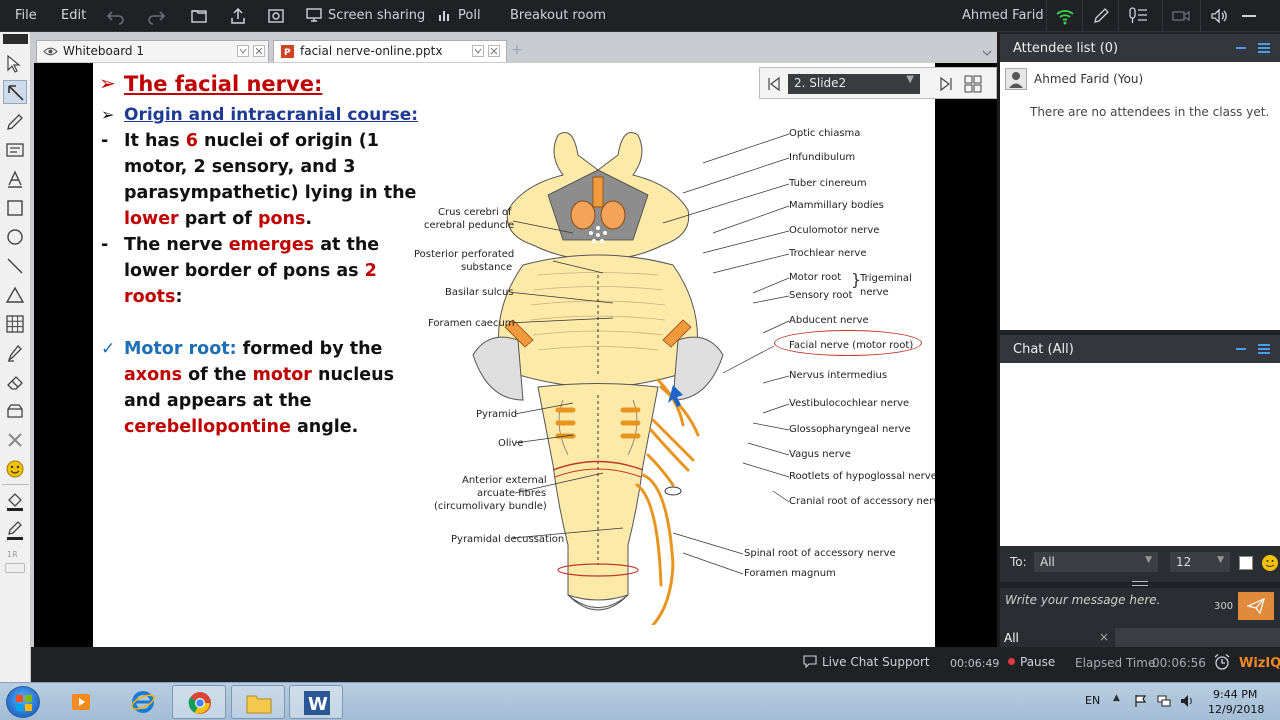 The height and width of the screenshot is (720, 1280). What do you see at coordinates (820, 454) in the screenshot?
I see `label-vagus: Vagus nerve` at bounding box center [820, 454].